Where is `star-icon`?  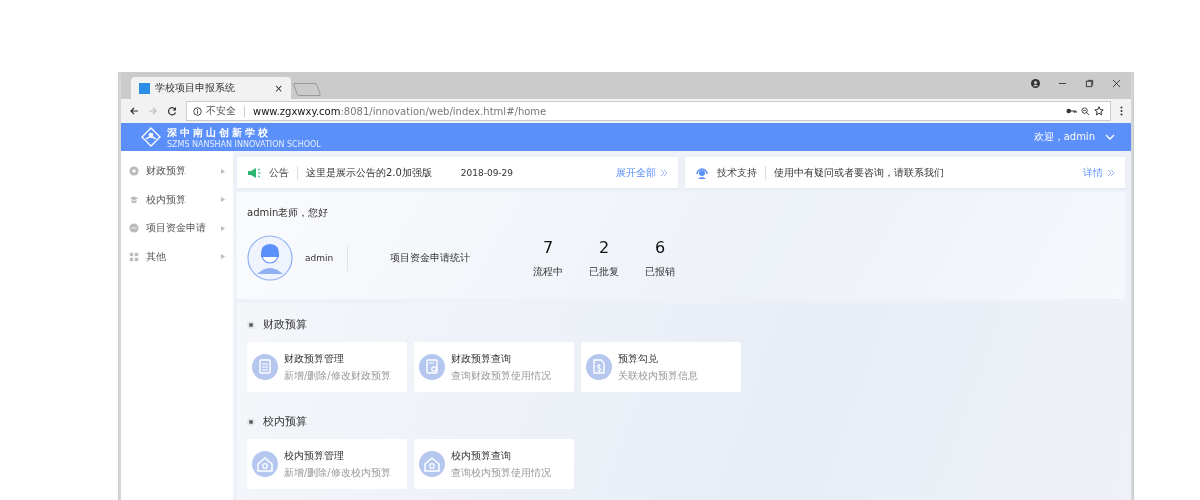
star-icon is located at coordinates (1099, 111).